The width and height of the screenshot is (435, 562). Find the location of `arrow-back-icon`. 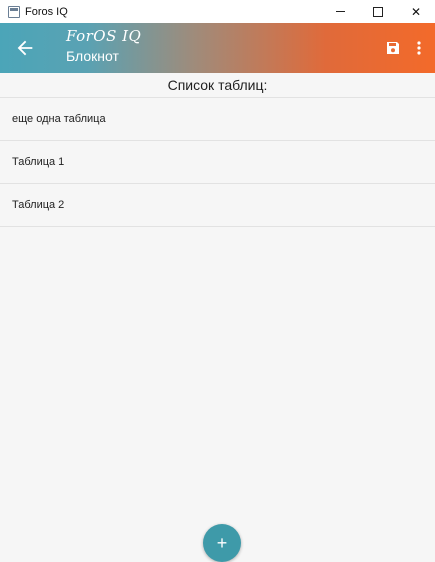

arrow-back-icon is located at coordinates (25, 48).